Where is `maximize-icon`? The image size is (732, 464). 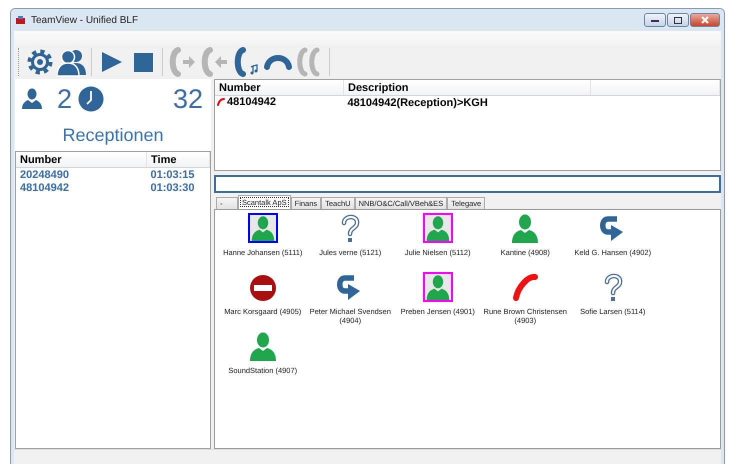
maximize-icon is located at coordinates (678, 20).